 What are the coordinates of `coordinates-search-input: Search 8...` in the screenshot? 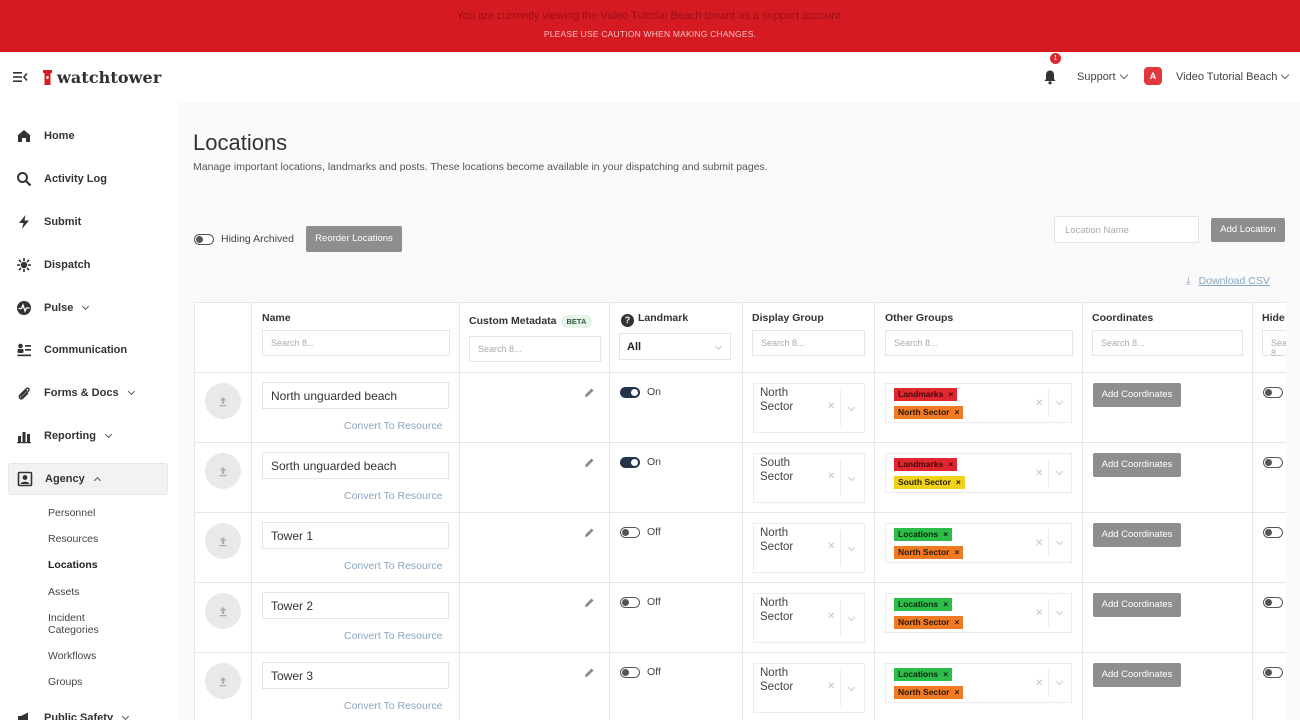 It's located at (1167, 343).